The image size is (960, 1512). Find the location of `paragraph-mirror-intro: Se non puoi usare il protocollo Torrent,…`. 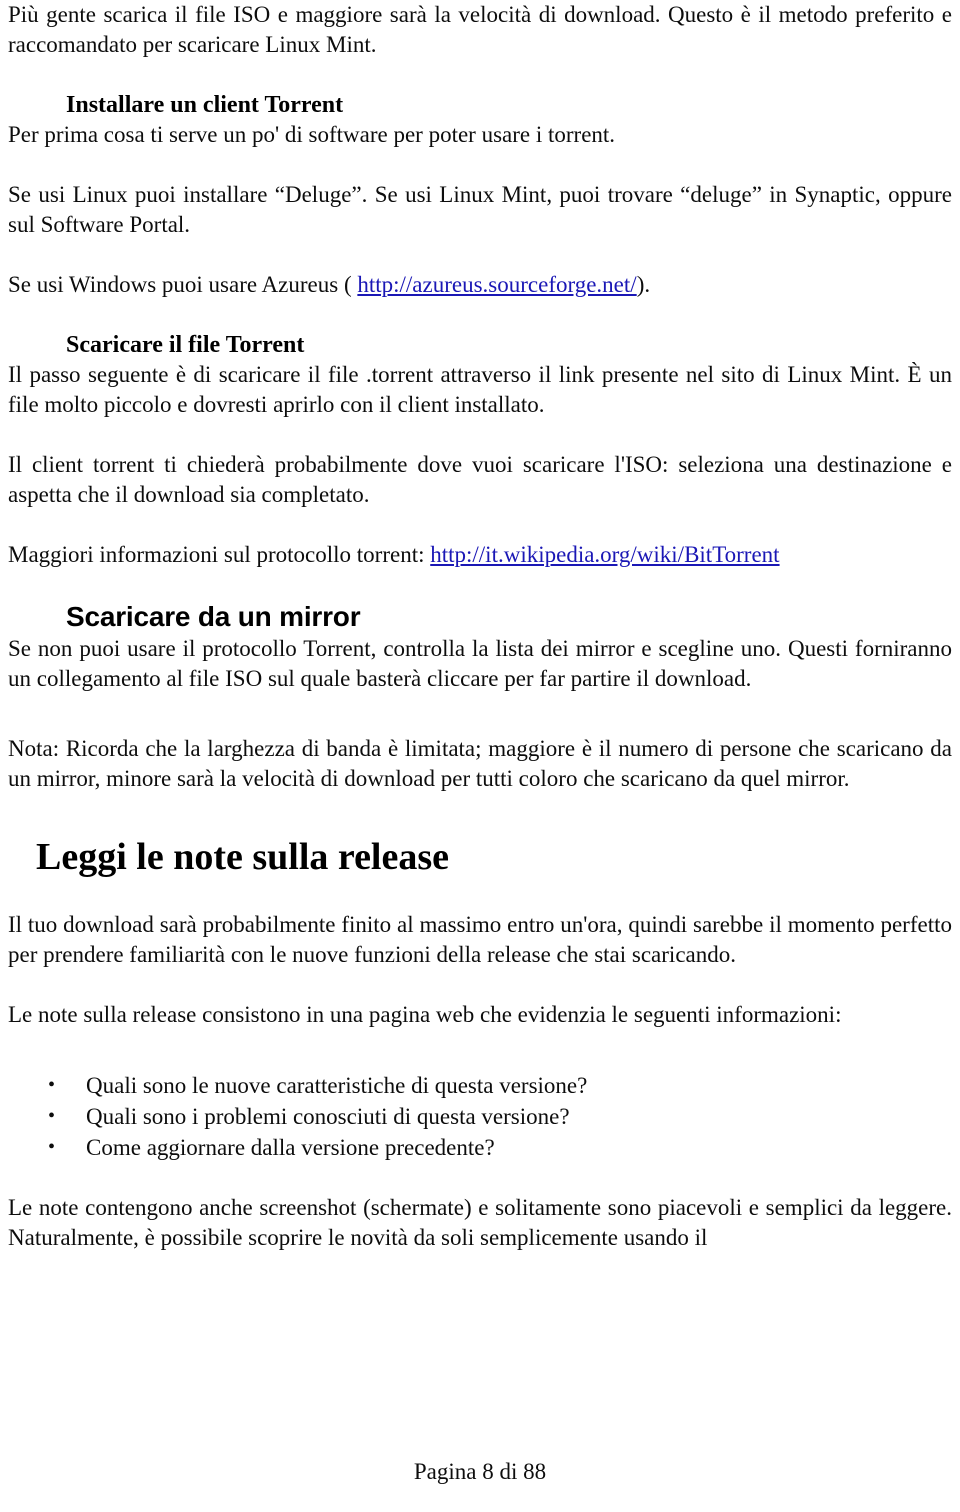

paragraph-mirror-intro: Se non puoi usare il protocollo Torrent,… is located at coordinates (480, 663).